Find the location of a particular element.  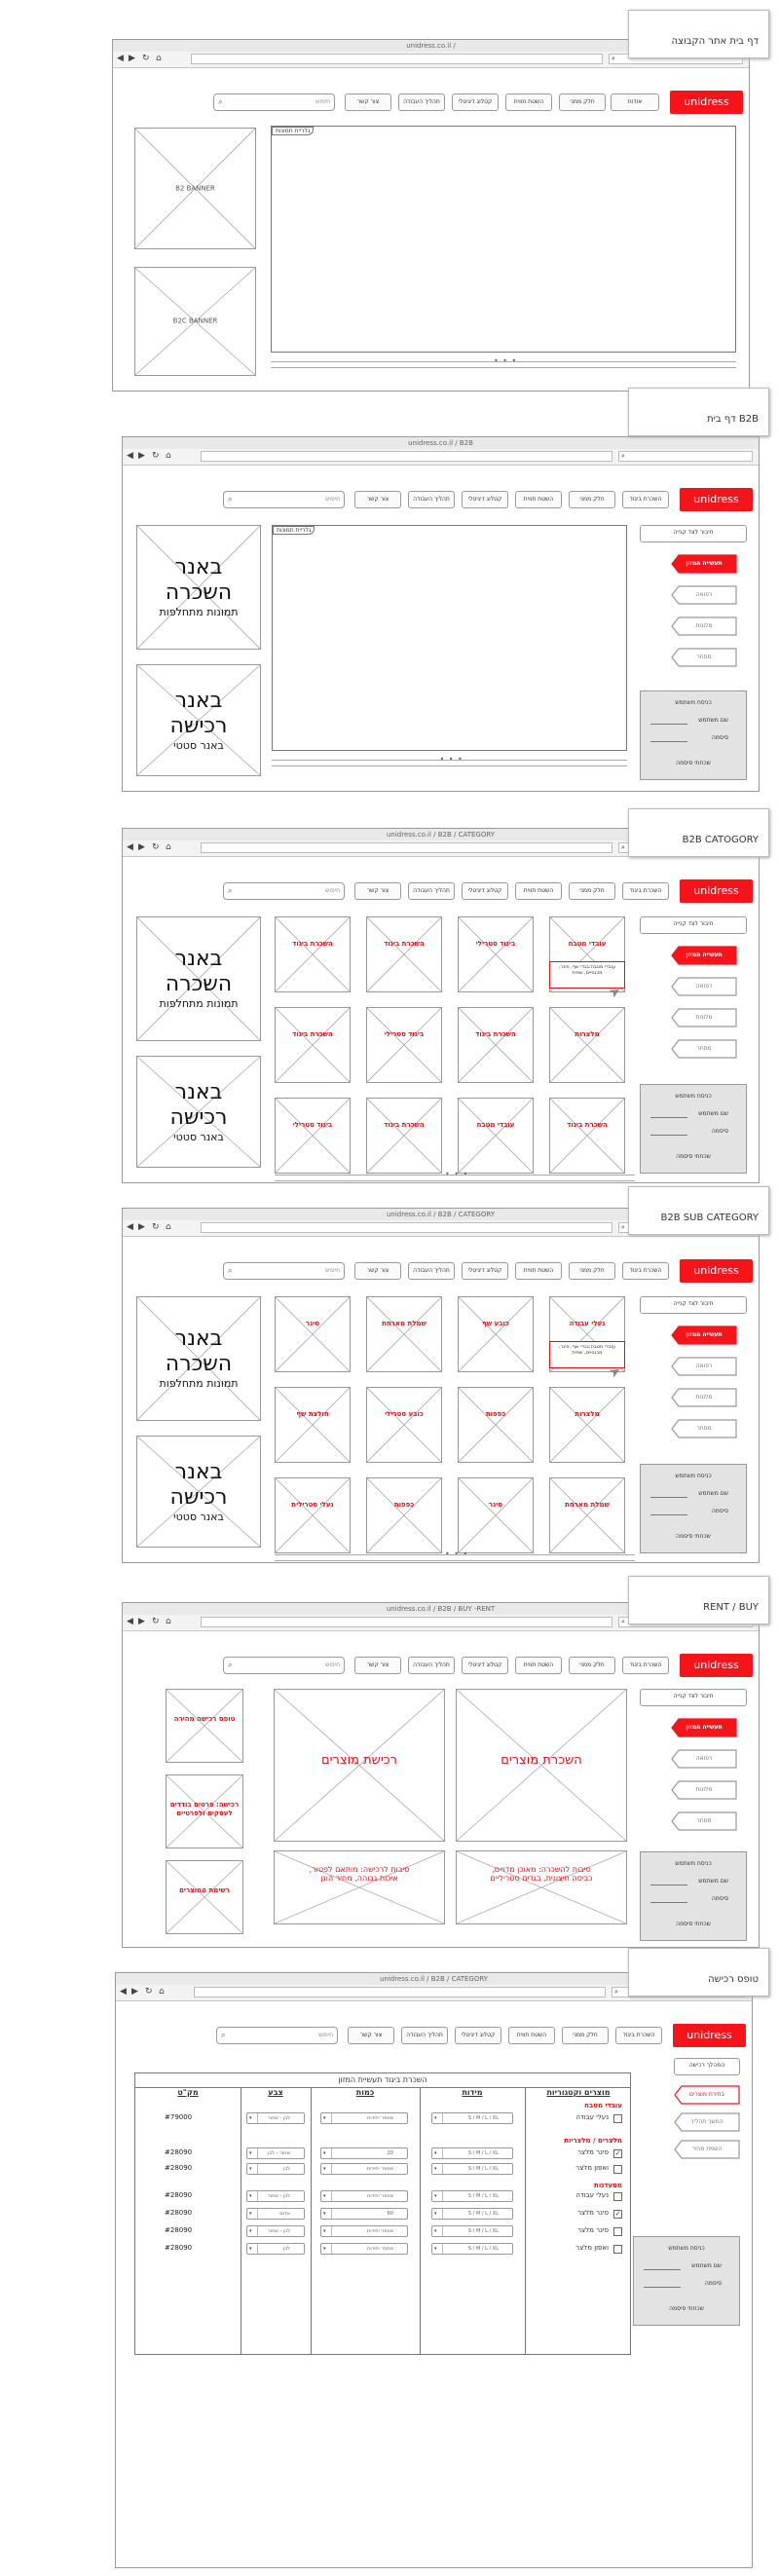

side-link-tile: רשימת המוצרים is located at coordinates (204, 1897).